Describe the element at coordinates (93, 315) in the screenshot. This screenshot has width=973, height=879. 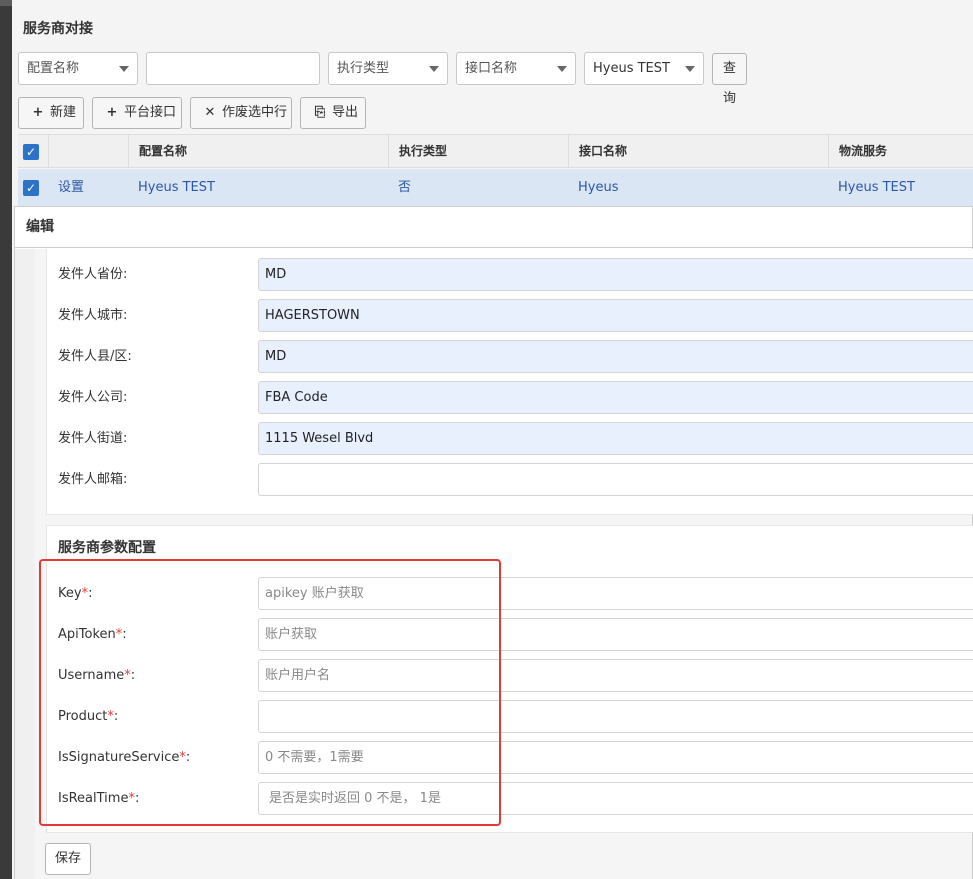
I see `sender-city-label: 发件人城市:` at that location.